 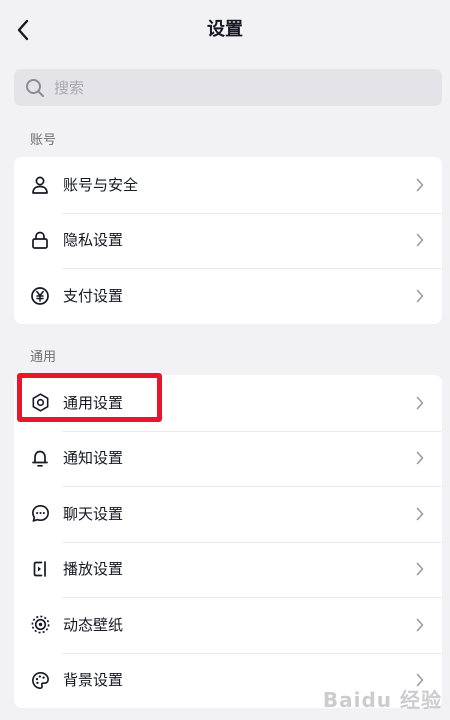 What do you see at coordinates (93, 295) in the screenshot?
I see `settings-item-label: 支付设置` at bounding box center [93, 295].